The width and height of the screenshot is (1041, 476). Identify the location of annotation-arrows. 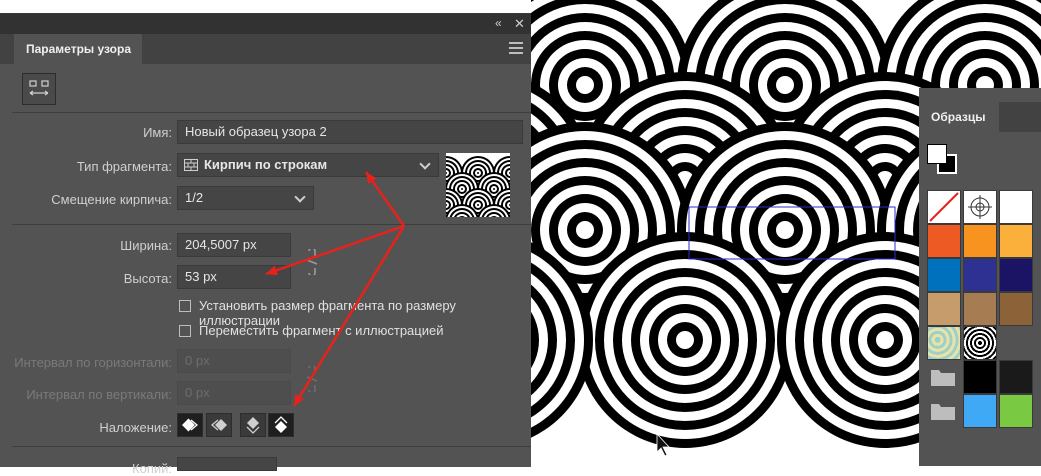
(335, 289).